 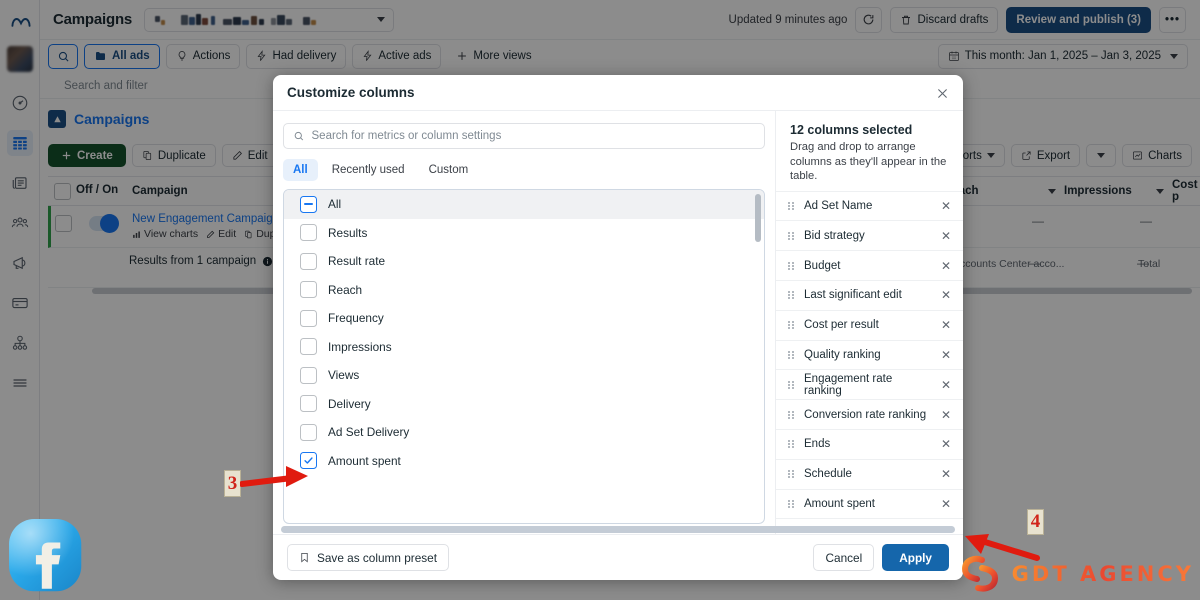 What do you see at coordinates (335, 204) in the screenshot?
I see `metric-label: All` at bounding box center [335, 204].